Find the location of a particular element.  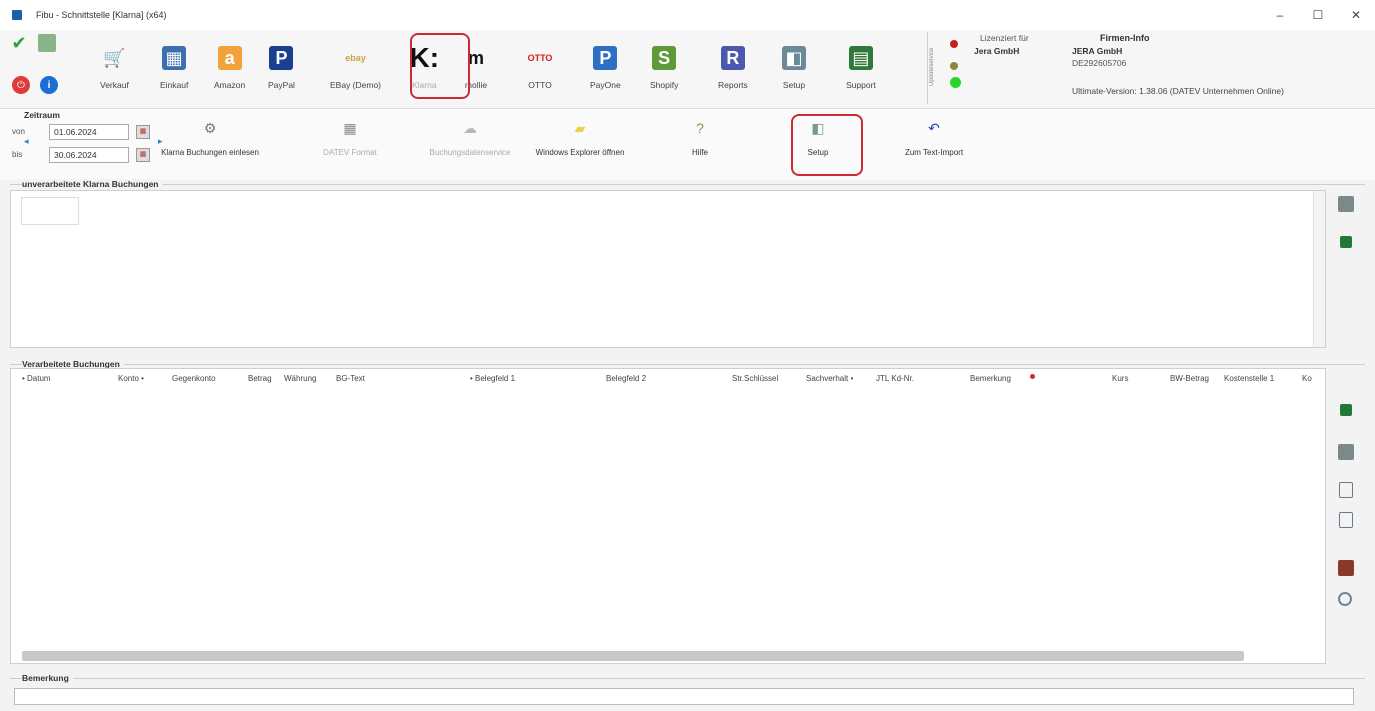

grid-layout-icon is located at coordinates (1346, 204).